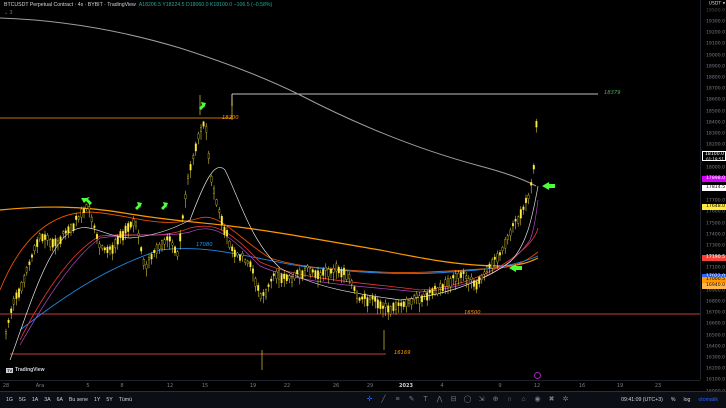 The height and width of the screenshot is (408, 726). What do you see at coordinates (35, 400) in the screenshot?
I see `range-button: 1A` at bounding box center [35, 400].